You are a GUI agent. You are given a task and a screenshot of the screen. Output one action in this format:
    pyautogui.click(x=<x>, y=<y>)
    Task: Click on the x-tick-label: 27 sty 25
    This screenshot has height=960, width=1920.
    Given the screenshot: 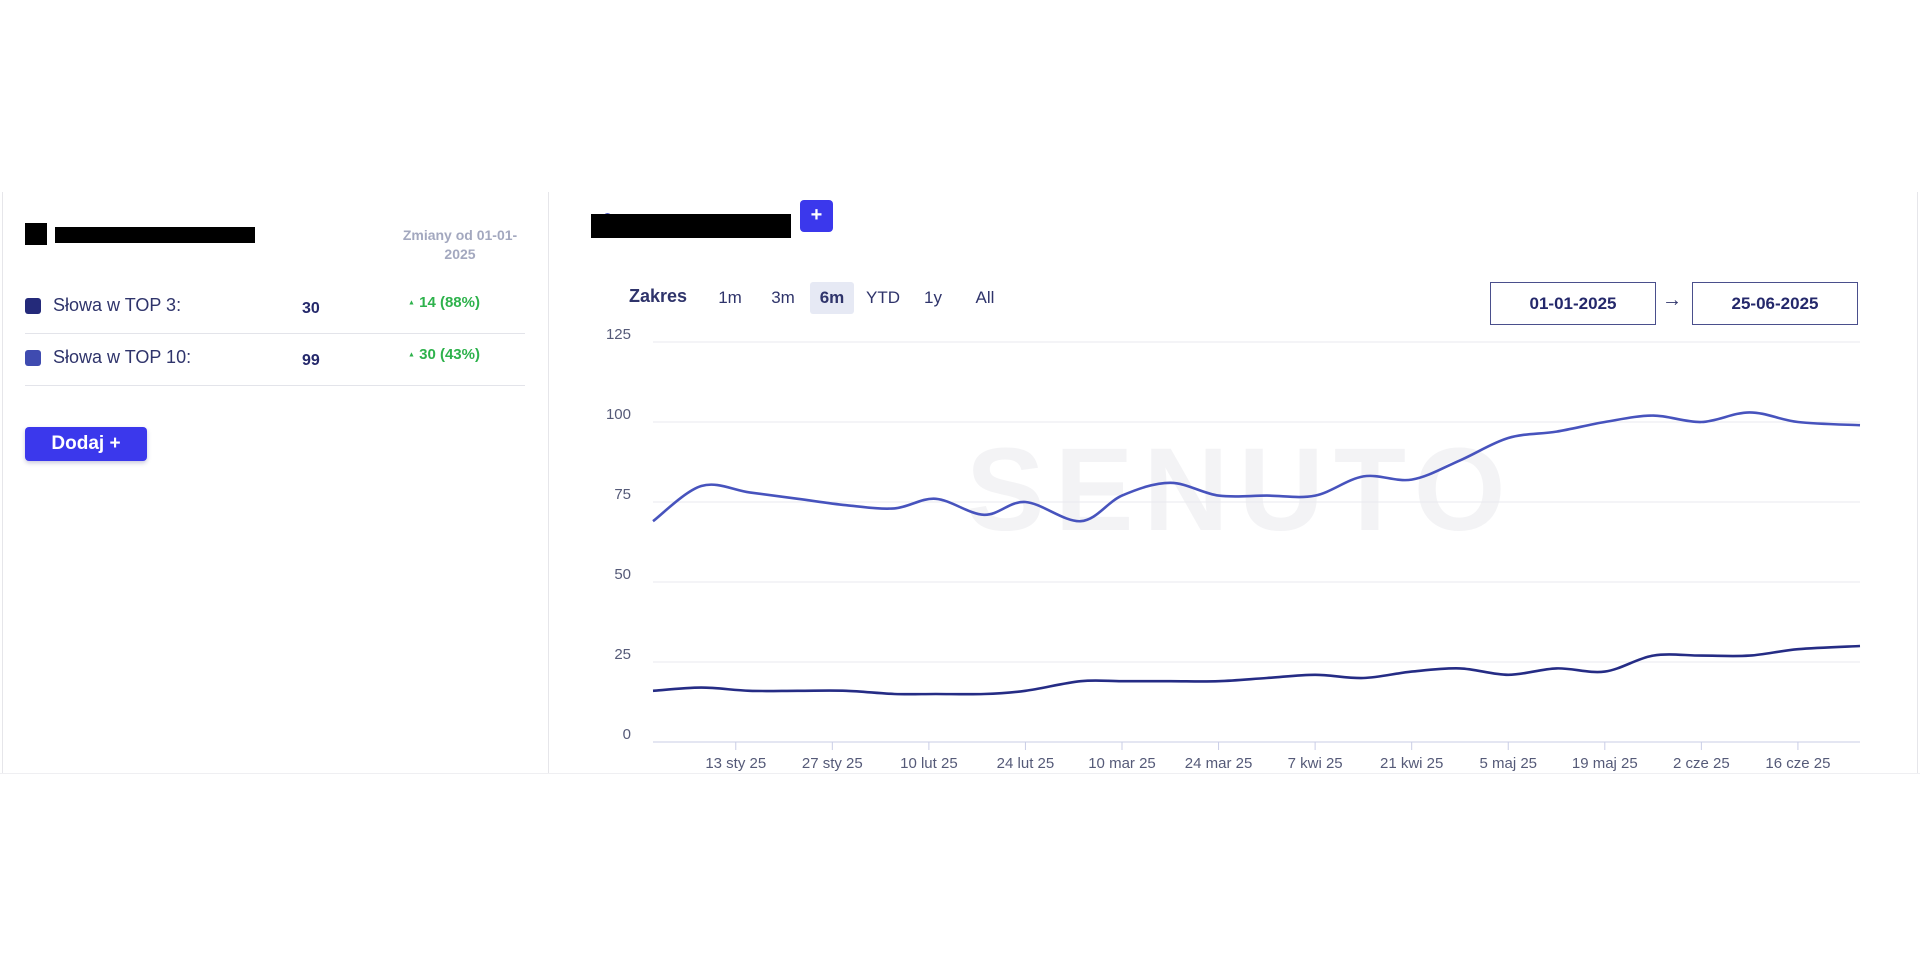 What is the action you would take?
    pyautogui.click(x=832, y=763)
    